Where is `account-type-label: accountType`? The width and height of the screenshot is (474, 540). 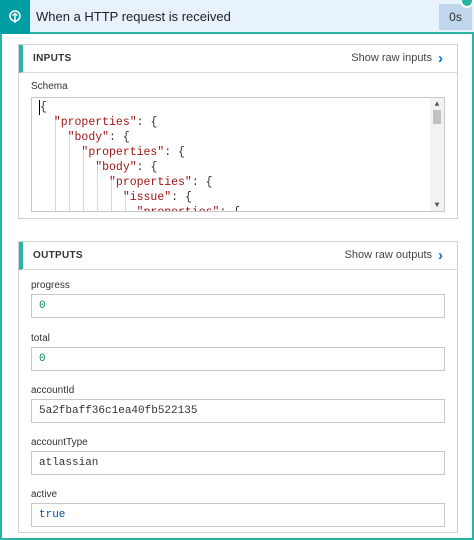 account-type-label: accountType is located at coordinates (59, 442).